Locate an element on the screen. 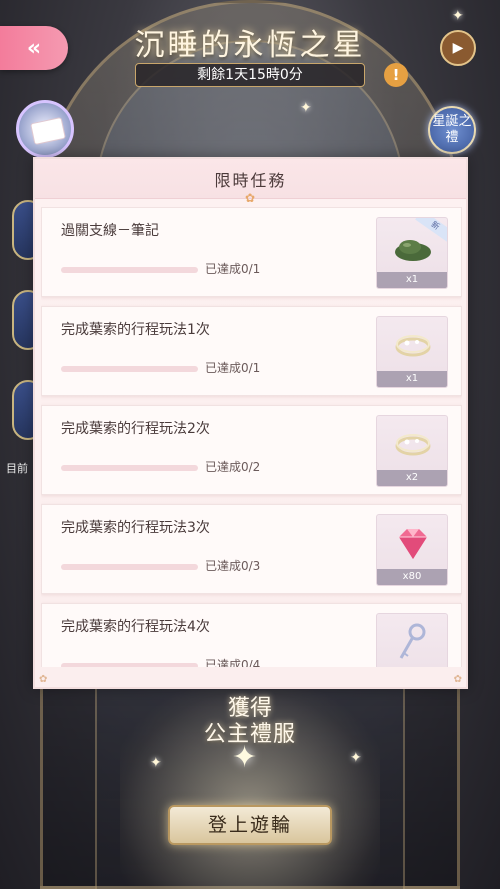 The image size is (500, 889). board-cruise-button: 登上遊輪 is located at coordinates (250, 825).